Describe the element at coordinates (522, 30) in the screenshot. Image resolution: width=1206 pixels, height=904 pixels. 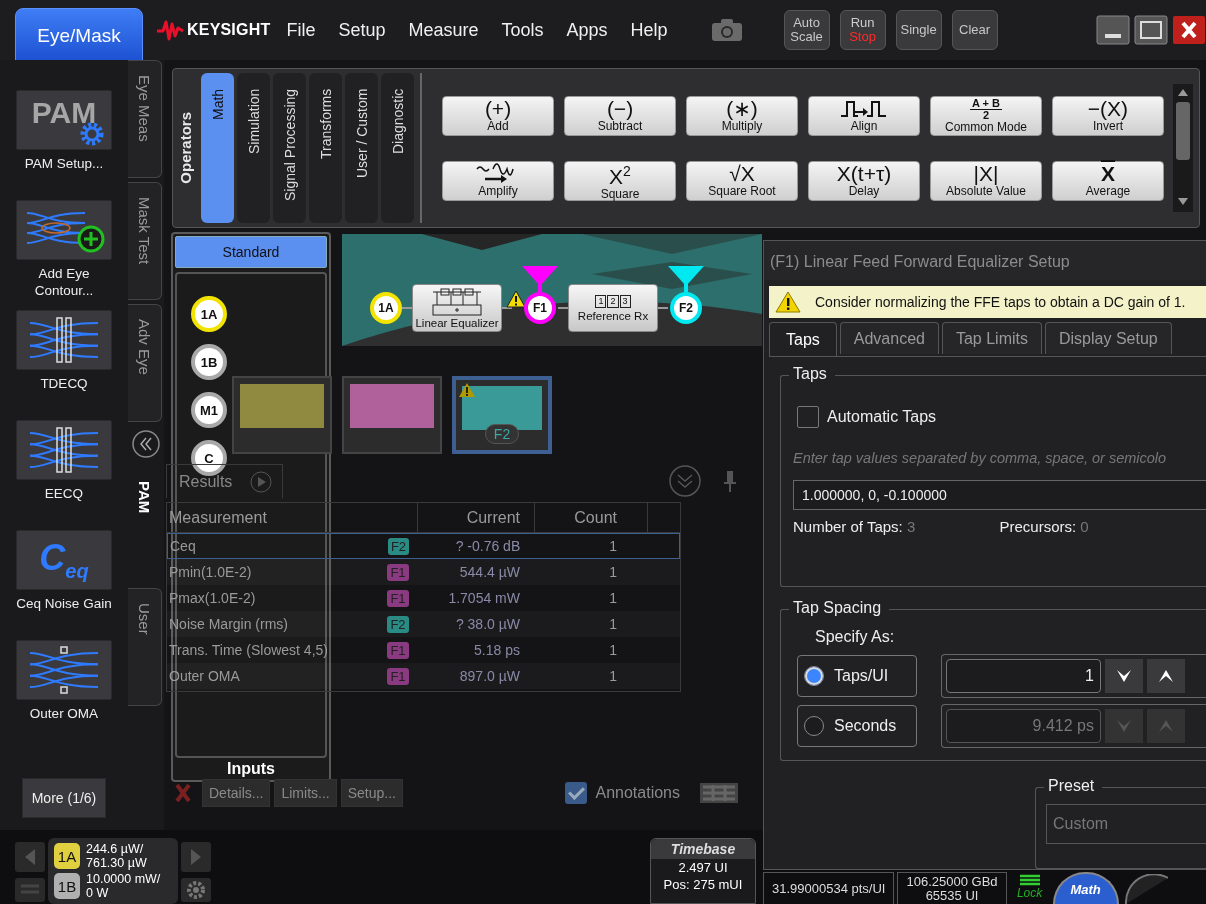
I see `menu-item: Tools` at that location.